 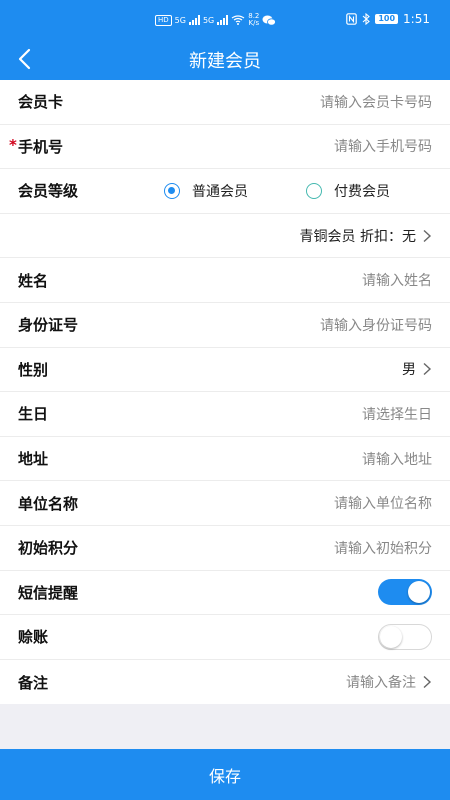 What do you see at coordinates (225, 459) in the screenshot?
I see `address-row: 地址 请输入地址` at bounding box center [225, 459].